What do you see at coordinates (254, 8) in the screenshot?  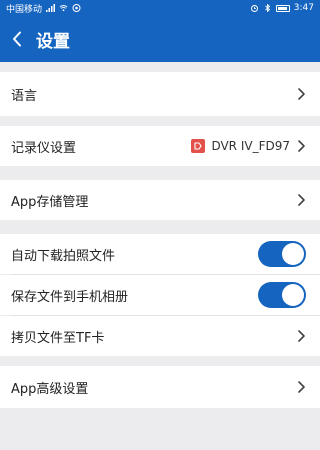 I see `alarm-icon` at bounding box center [254, 8].